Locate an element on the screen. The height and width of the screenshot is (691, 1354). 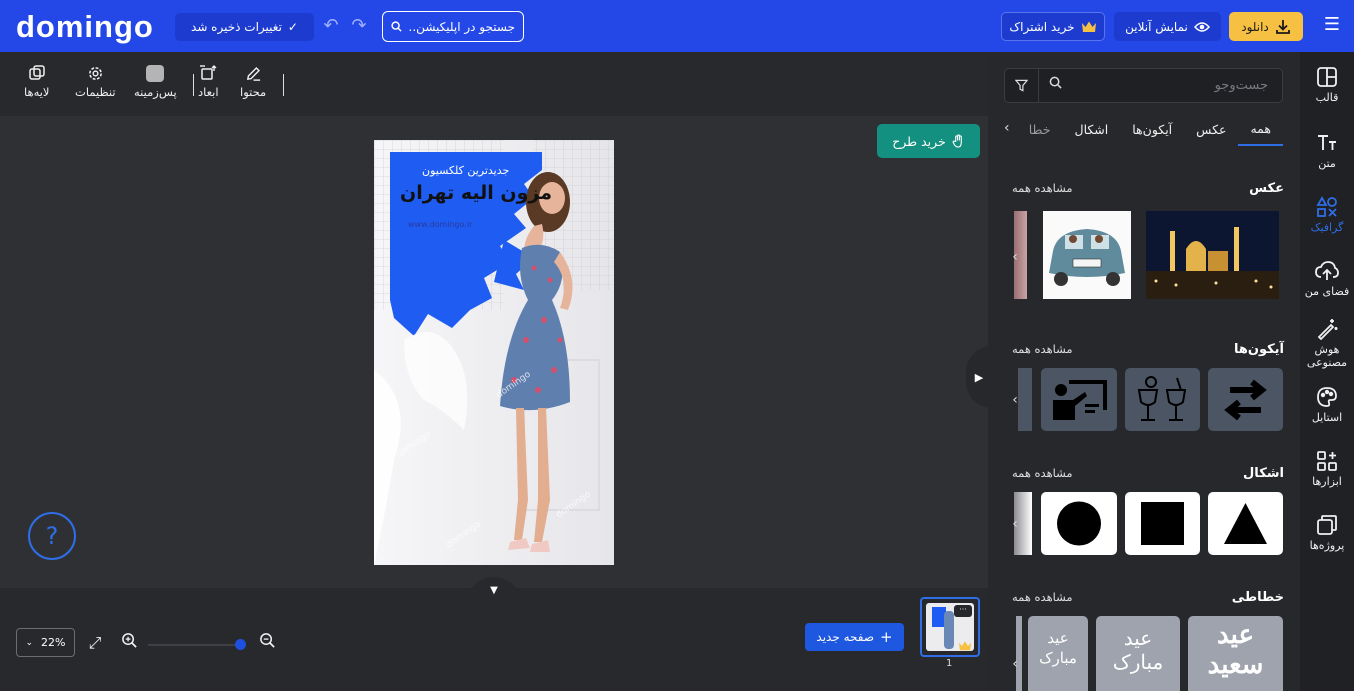
rail-item-text: متن is located at coordinates (1327, 151).